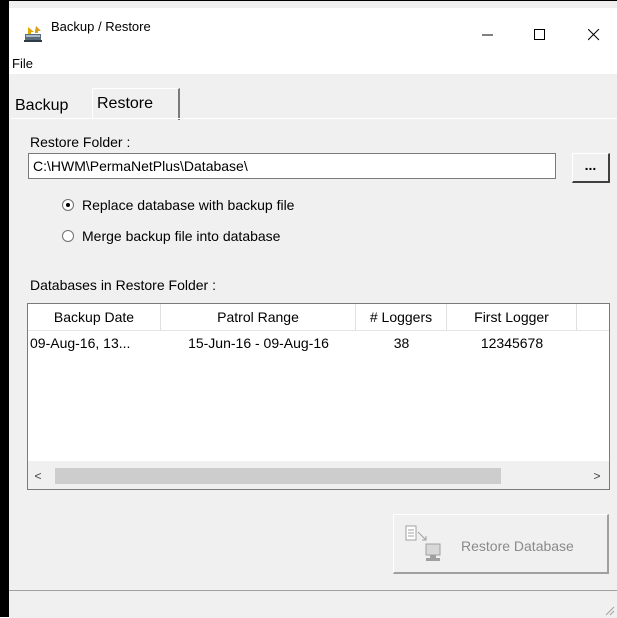 The height and width of the screenshot is (618, 617). I want to click on minimize-button, so click(488, 35).